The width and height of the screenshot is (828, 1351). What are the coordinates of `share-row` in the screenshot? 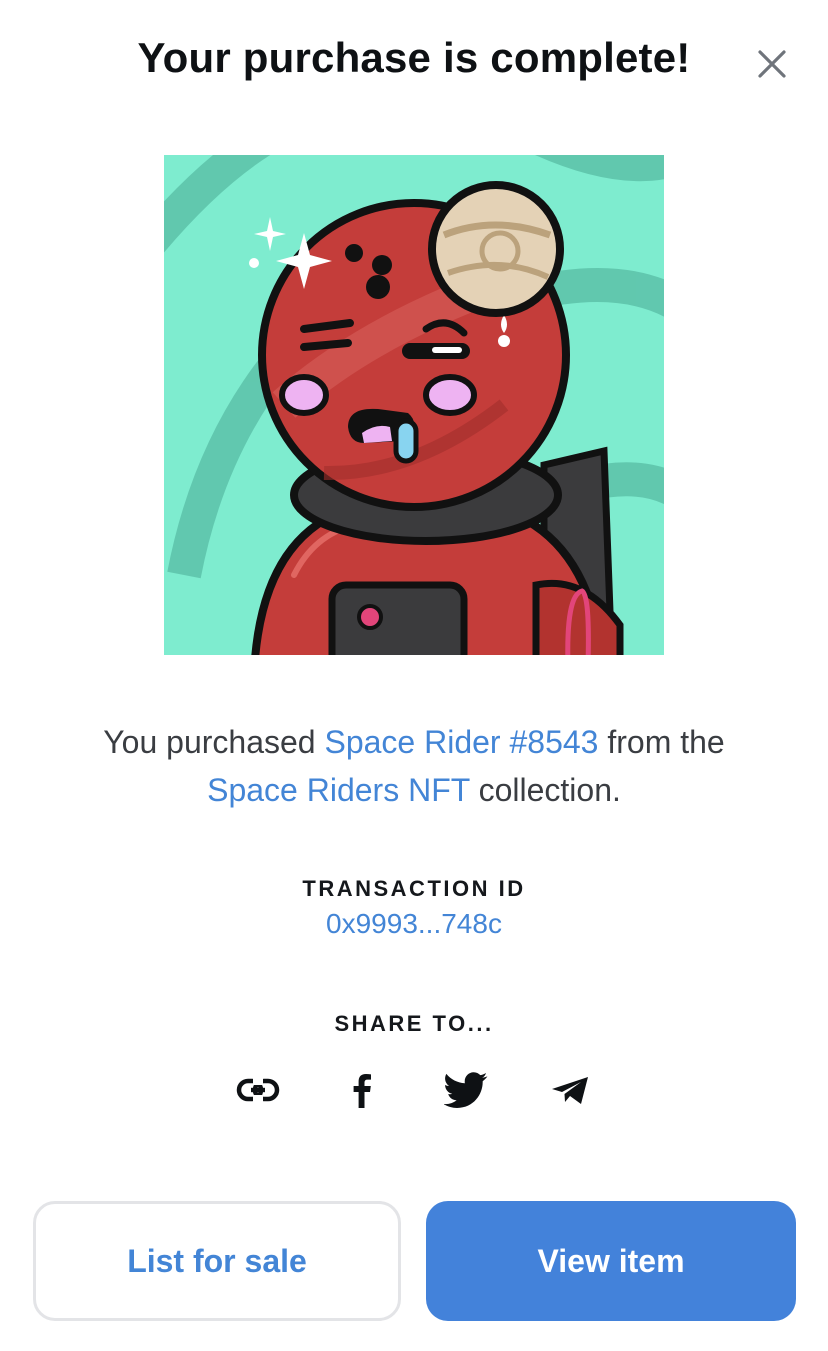 It's located at (414, 1090).